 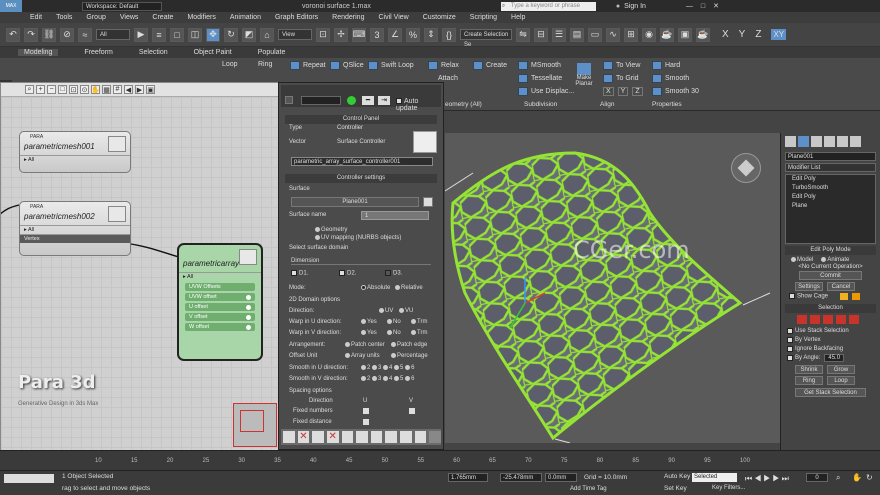 What do you see at coordinates (449, 34) in the screenshot?
I see `edit-named-sel-icon: {}` at bounding box center [449, 34].